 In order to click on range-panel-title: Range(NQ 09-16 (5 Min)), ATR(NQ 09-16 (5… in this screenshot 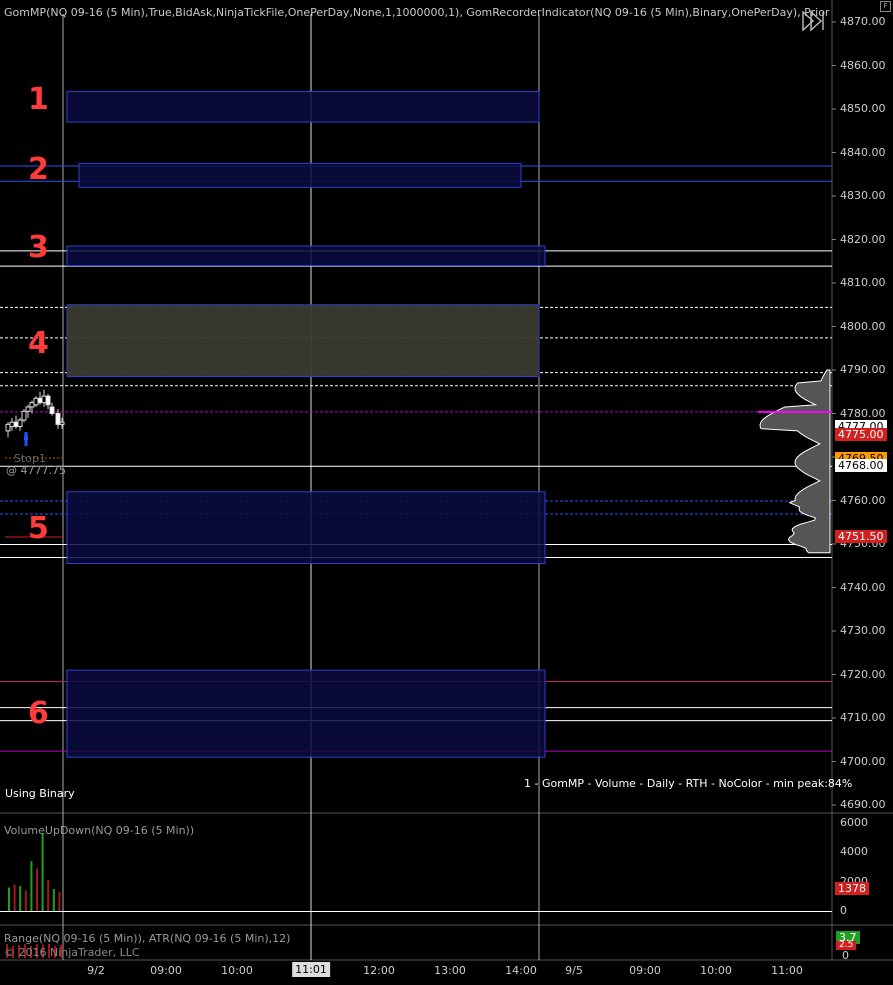, I will do `click(147, 938)`.